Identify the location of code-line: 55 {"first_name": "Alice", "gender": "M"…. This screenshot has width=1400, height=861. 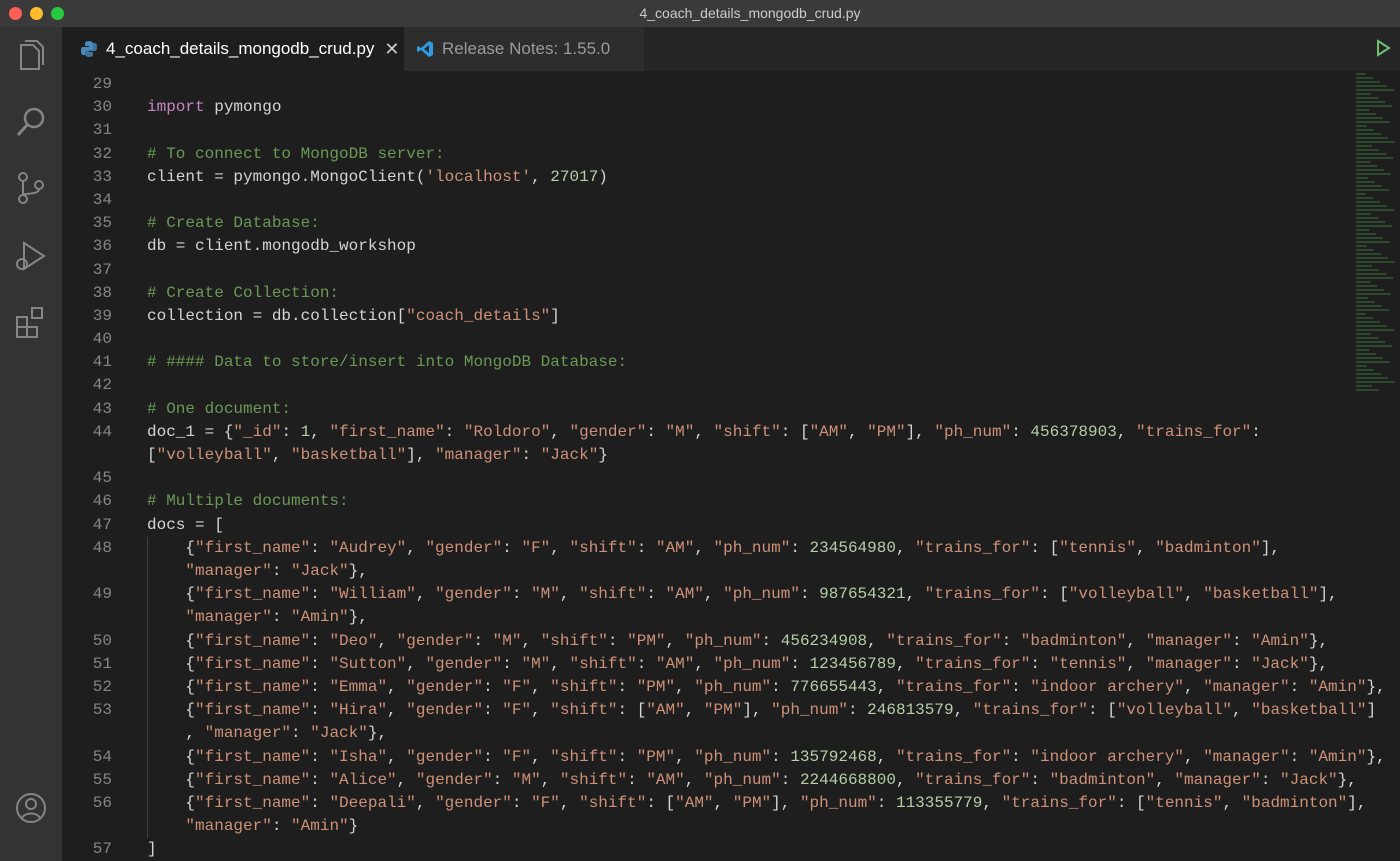
(709, 780).